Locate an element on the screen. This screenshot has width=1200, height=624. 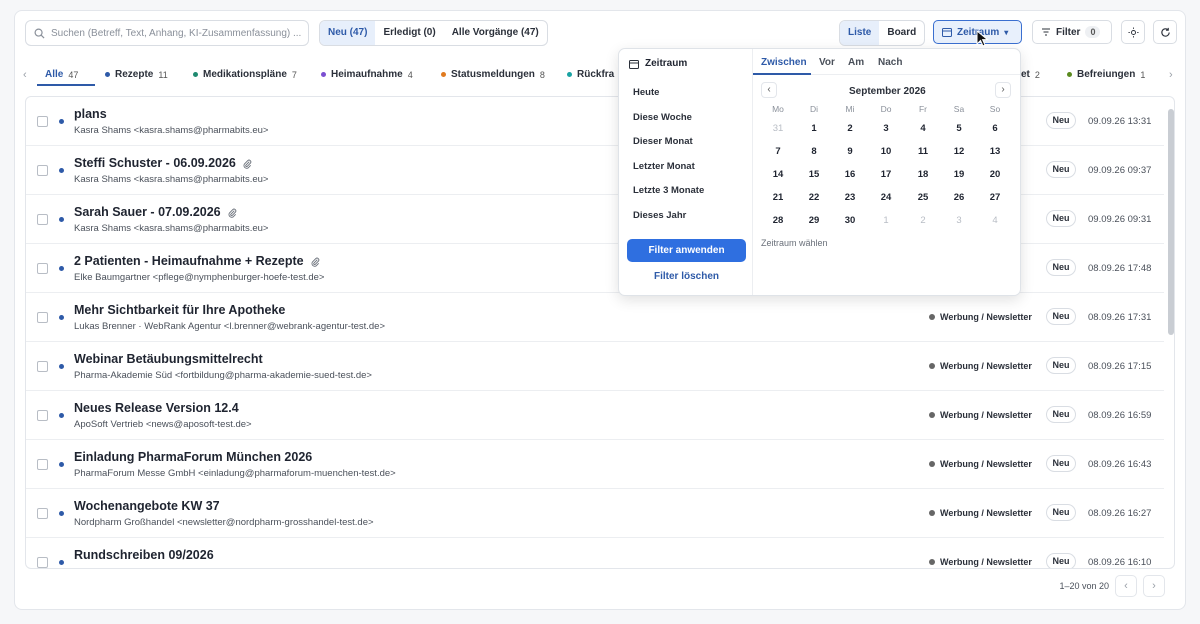
clear-filter-button: Filter löschen is located at coordinates (686, 276).